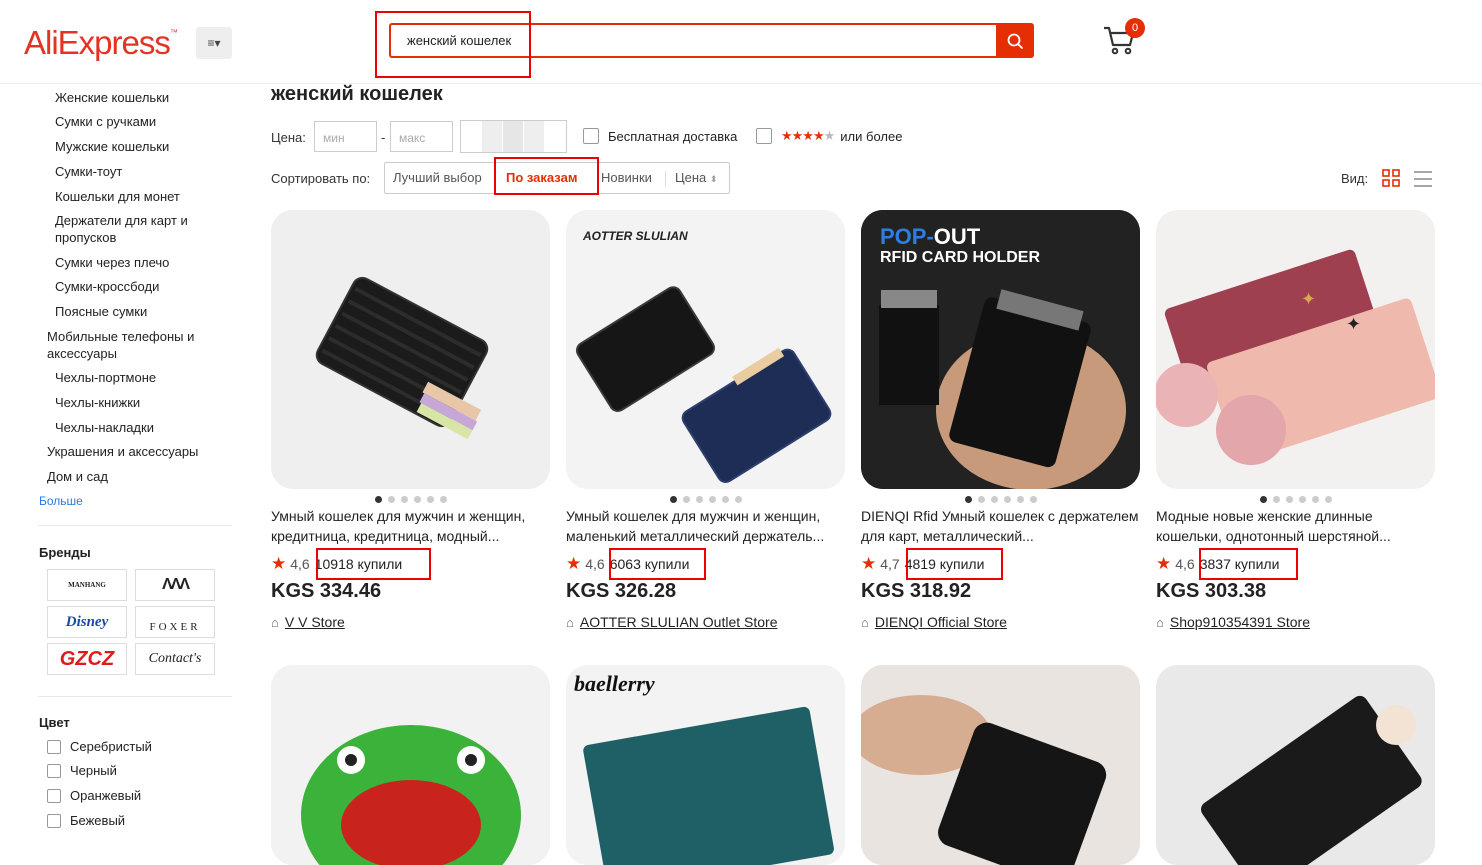 Image resolution: width=1482 pixels, height=865 pixels. What do you see at coordinates (705, 349) in the screenshot?
I see `product-image: AOTTER SLULIAN` at bounding box center [705, 349].